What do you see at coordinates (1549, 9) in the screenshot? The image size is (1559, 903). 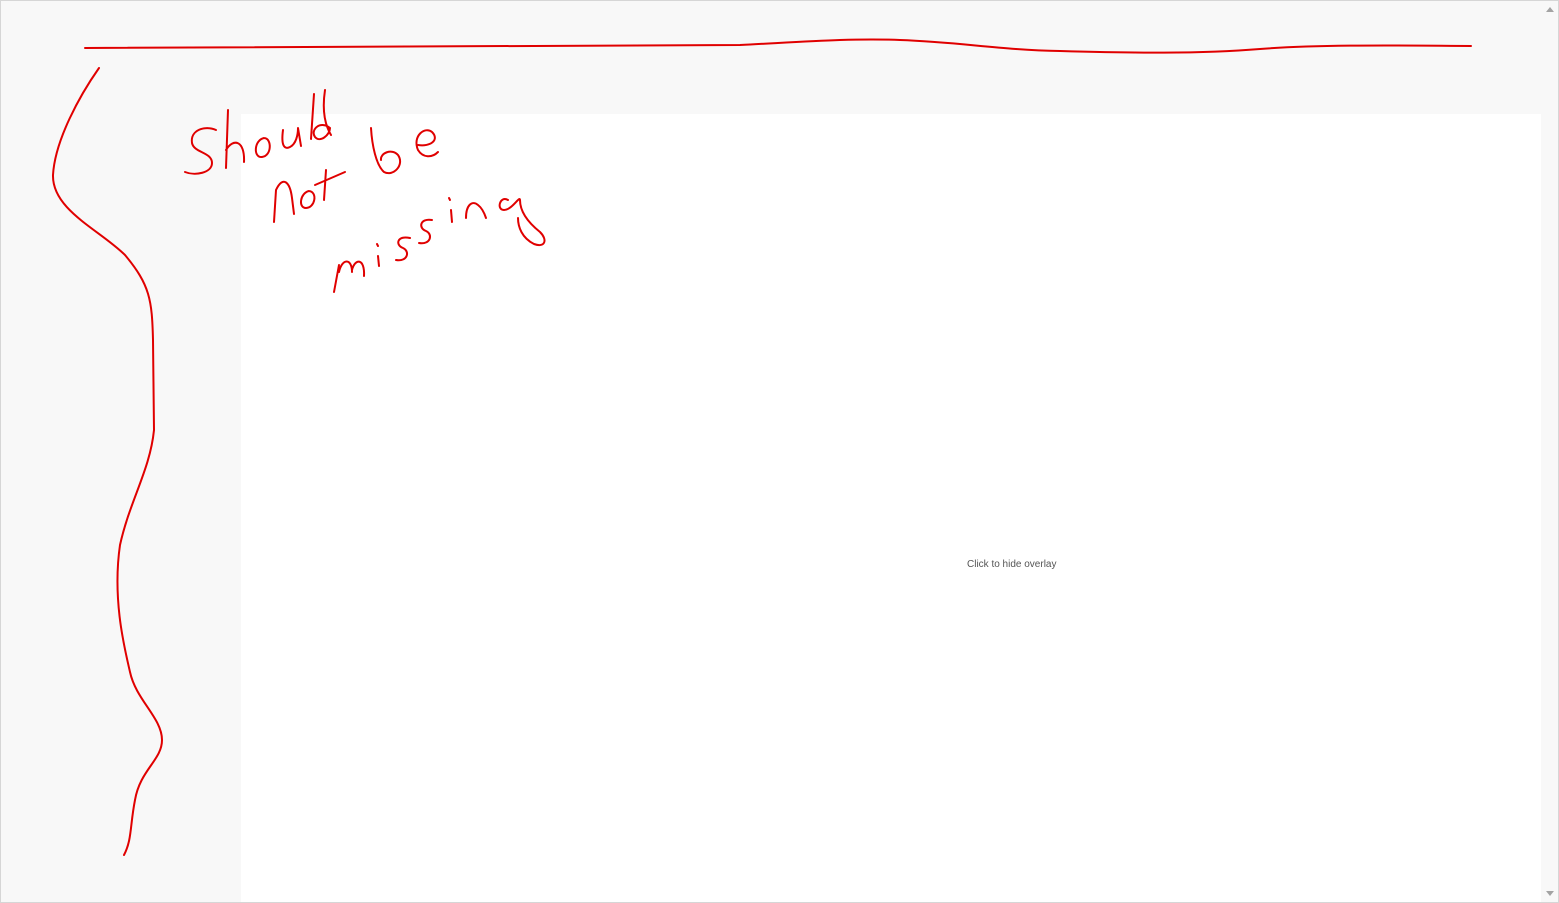 I see `scroll-up-arrow-icon` at bounding box center [1549, 9].